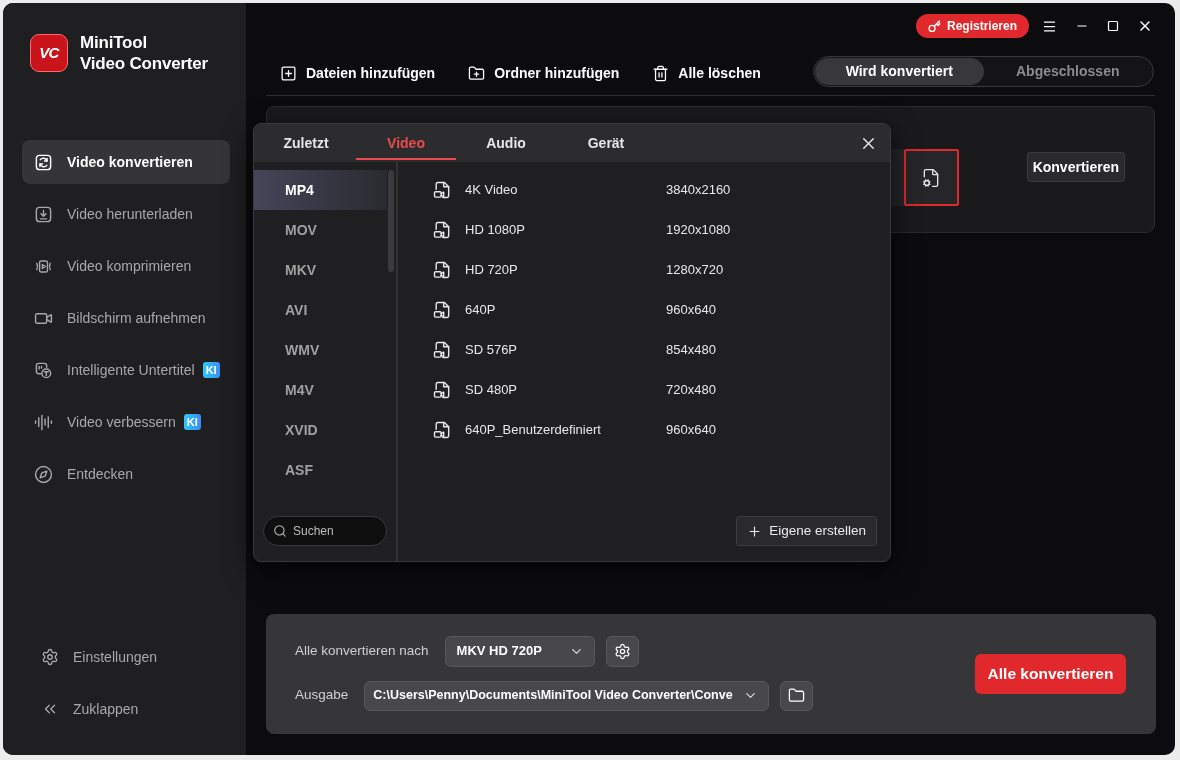  What do you see at coordinates (143, 657) in the screenshot?
I see `sidebar-footer-item: Einstellungen` at bounding box center [143, 657].